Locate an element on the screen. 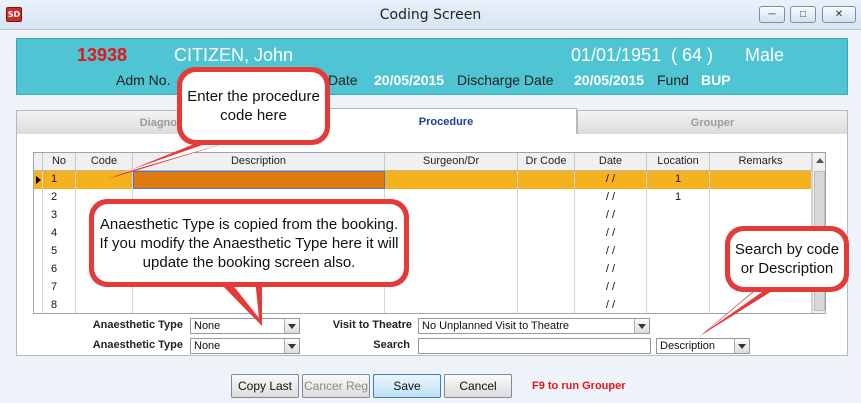  title-bar: SD Coding Screen ─ □ ✕ is located at coordinates (430, 15).